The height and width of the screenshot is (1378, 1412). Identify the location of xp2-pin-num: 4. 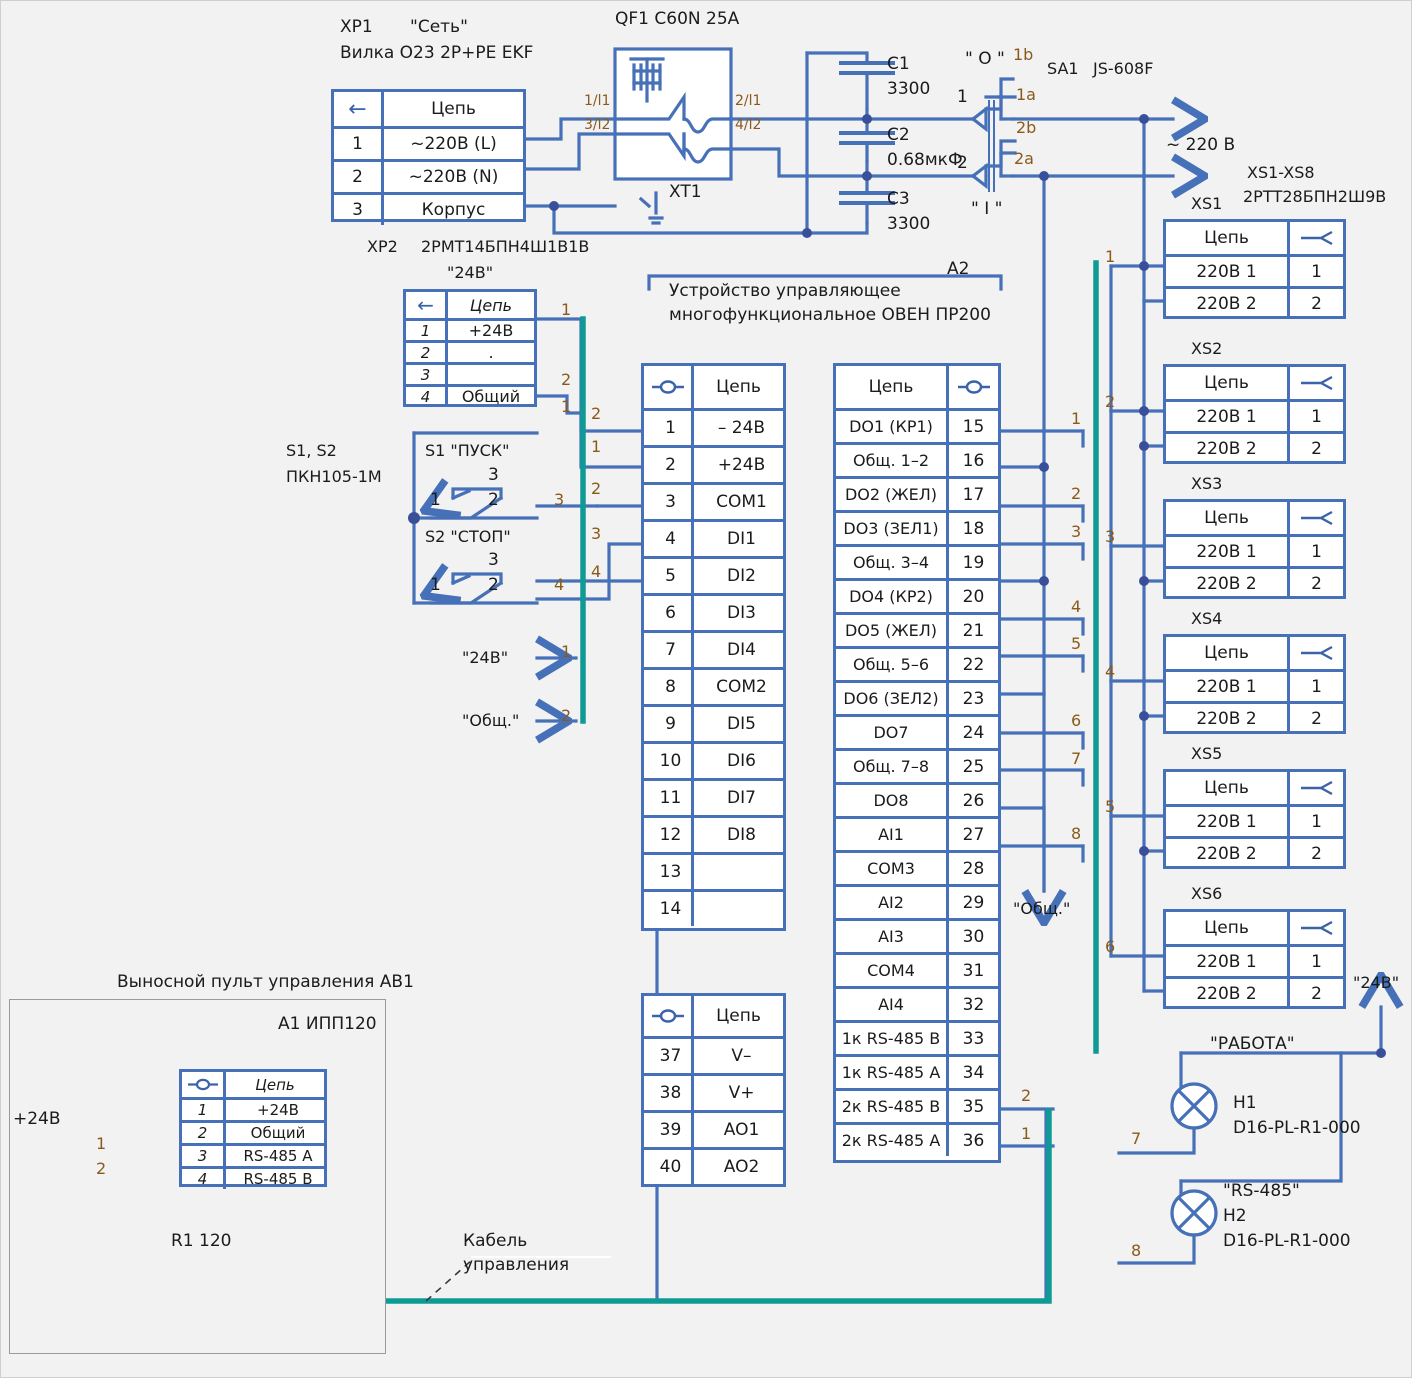
(427, 396).